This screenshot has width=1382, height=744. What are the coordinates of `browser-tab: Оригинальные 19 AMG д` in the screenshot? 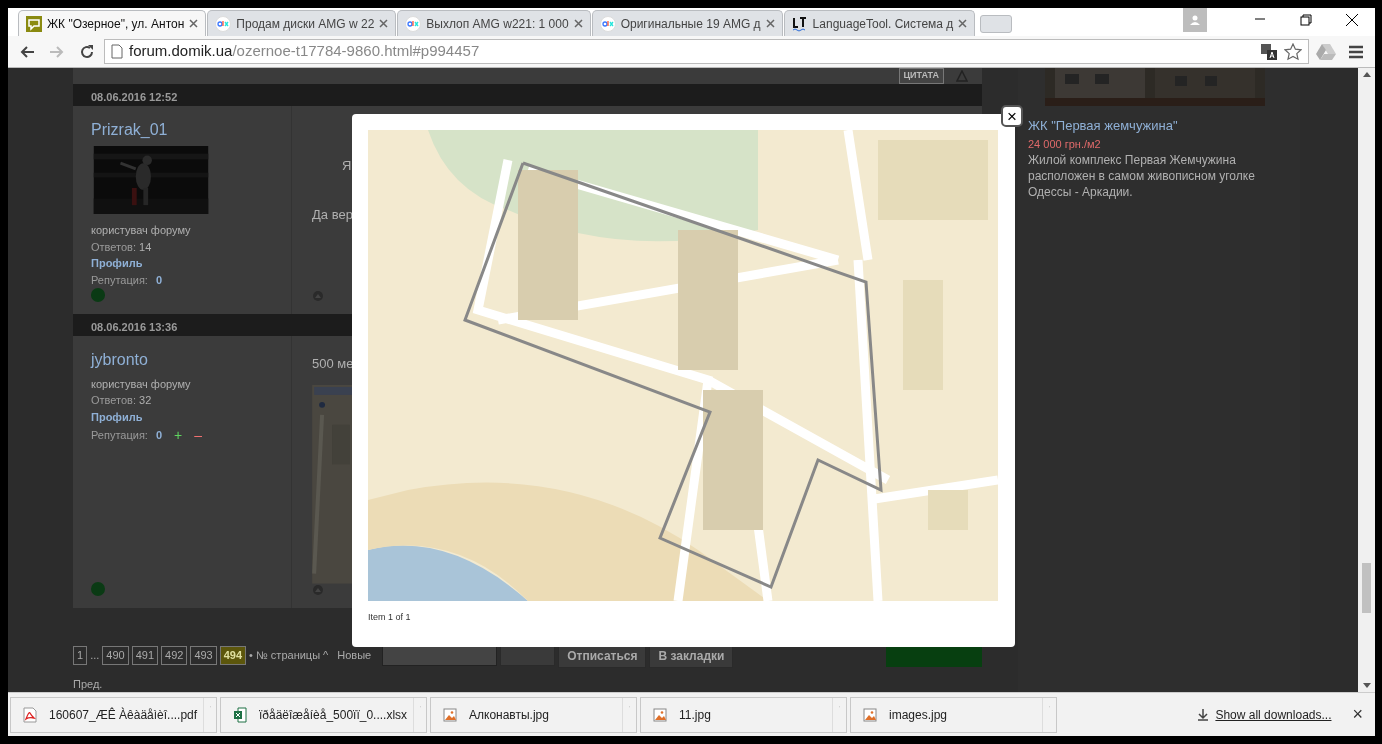 It's located at (687, 23).